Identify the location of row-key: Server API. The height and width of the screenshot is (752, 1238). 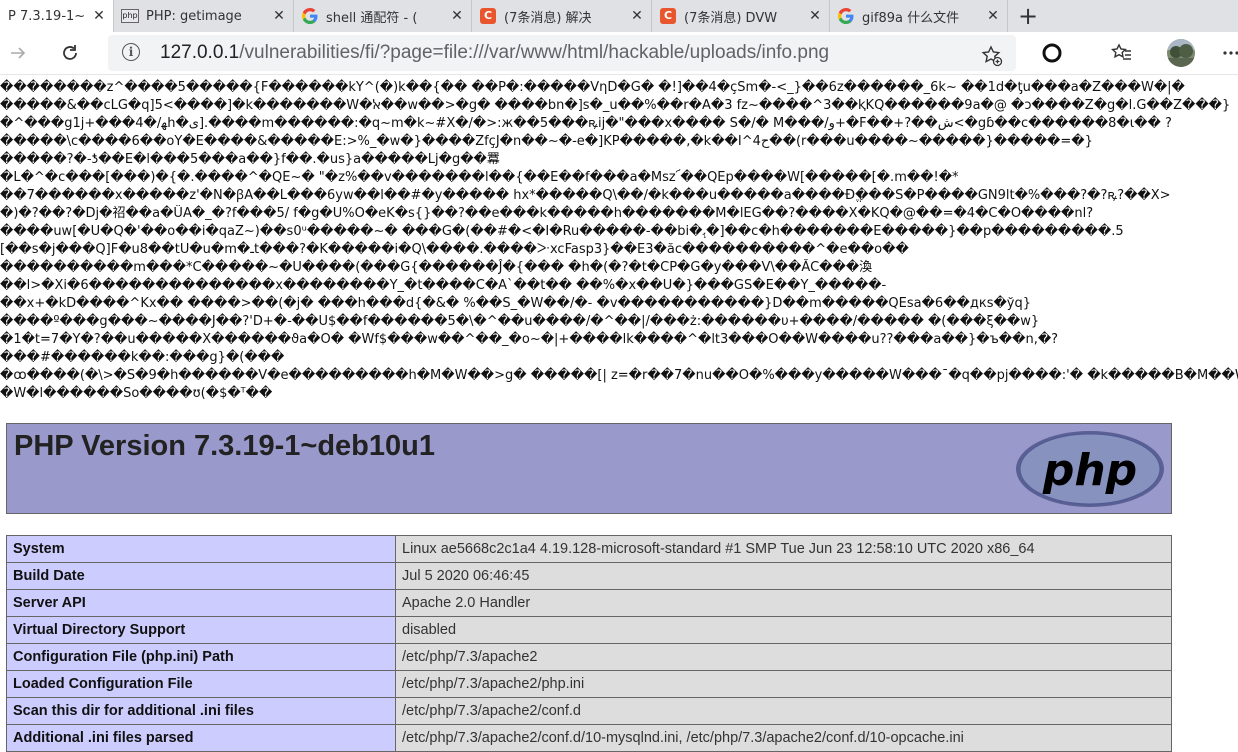
(201, 603).